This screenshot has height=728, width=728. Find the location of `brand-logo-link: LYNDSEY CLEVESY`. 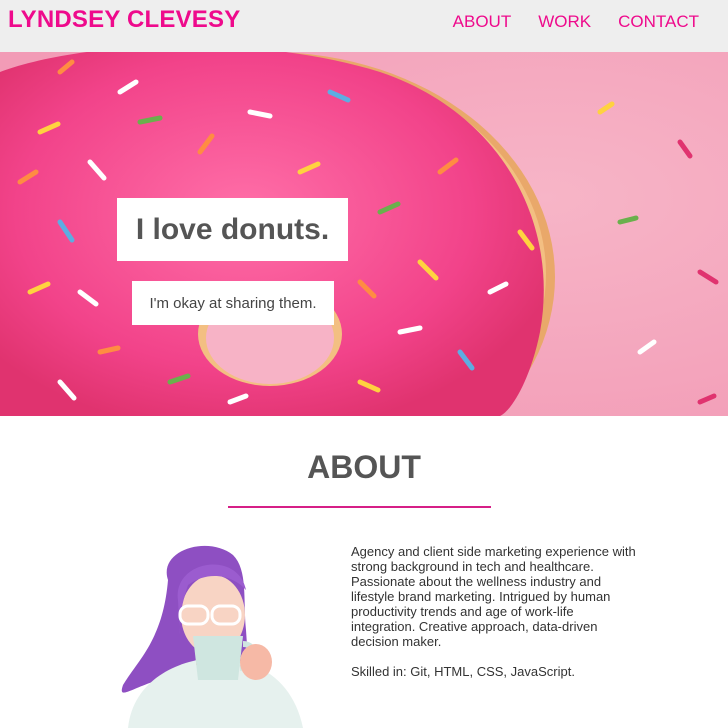

brand-logo-link: LYNDSEY CLEVESY is located at coordinates (124, 20).